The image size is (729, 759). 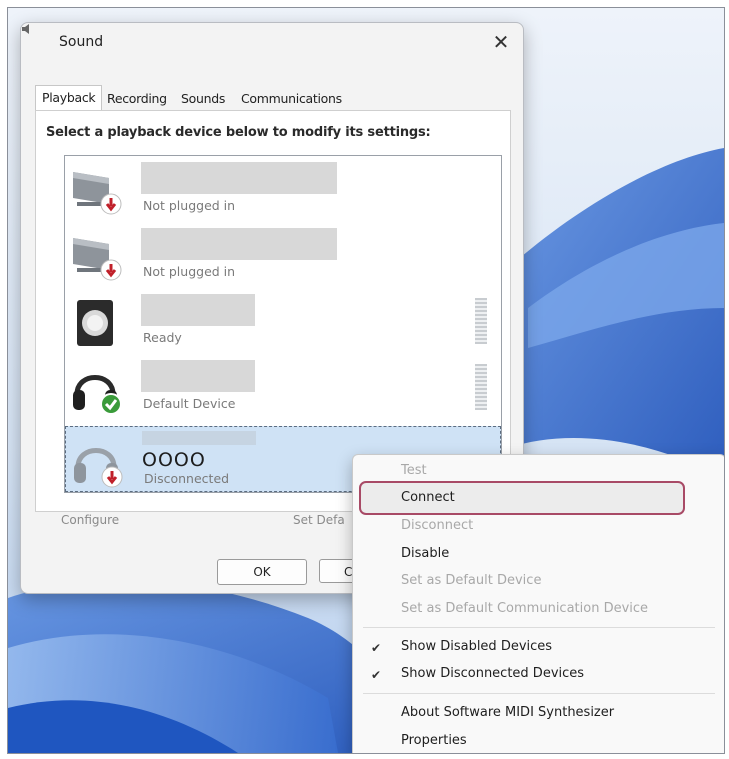 What do you see at coordinates (471, 580) in the screenshot?
I see `menu-item-set-default-device: Set as Default Device` at bounding box center [471, 580].